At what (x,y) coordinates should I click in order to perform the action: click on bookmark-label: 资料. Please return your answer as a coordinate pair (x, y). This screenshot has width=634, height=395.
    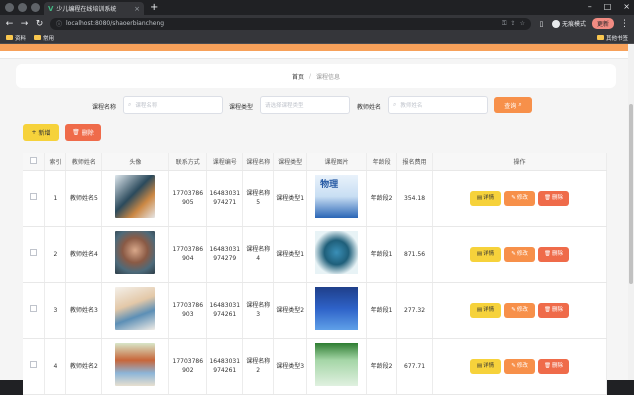
    Looking at the image, I should click on (21, 38).